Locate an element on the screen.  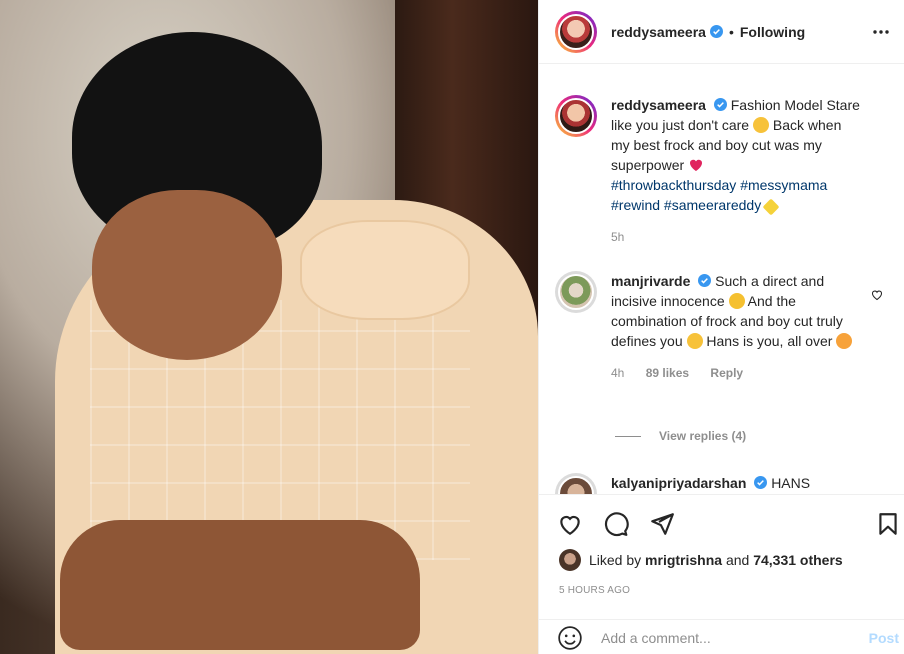
sparkle-emoji-icon is located at coordinates (771, 207).